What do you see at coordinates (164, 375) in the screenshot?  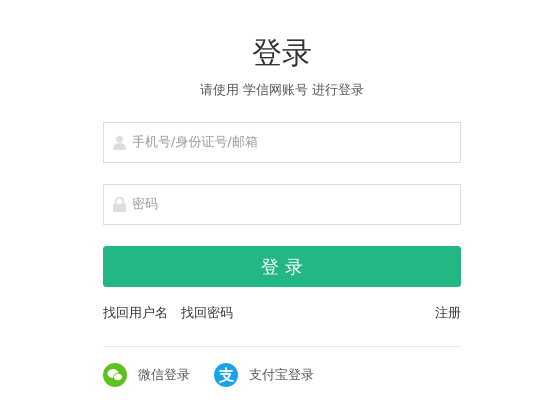 I see `social-login-link: 微信登录` at bounding box center [164, 375].